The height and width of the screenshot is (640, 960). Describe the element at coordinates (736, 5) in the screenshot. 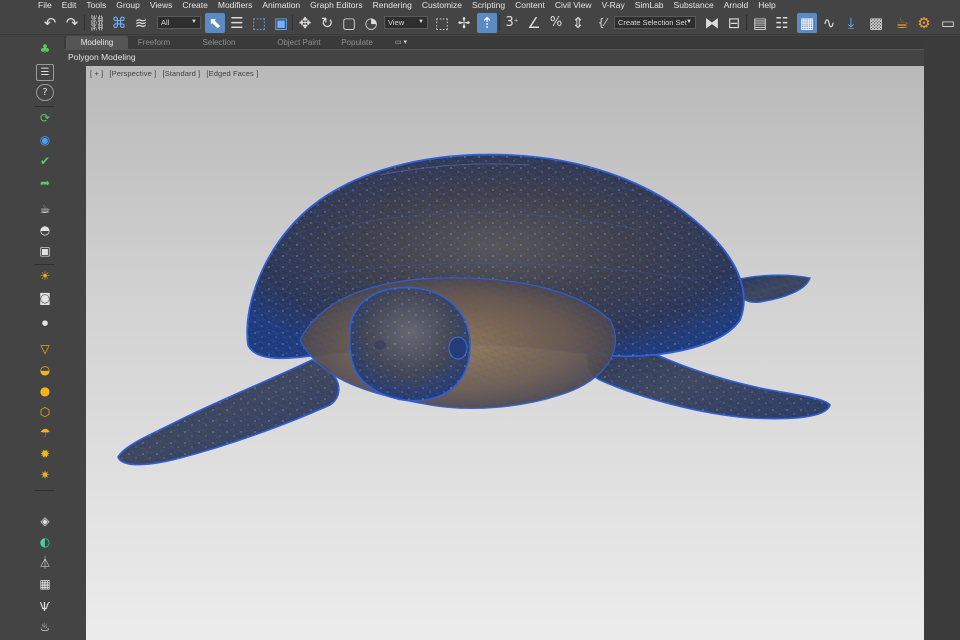

I see `menu-arnold: Arnold` at that location.